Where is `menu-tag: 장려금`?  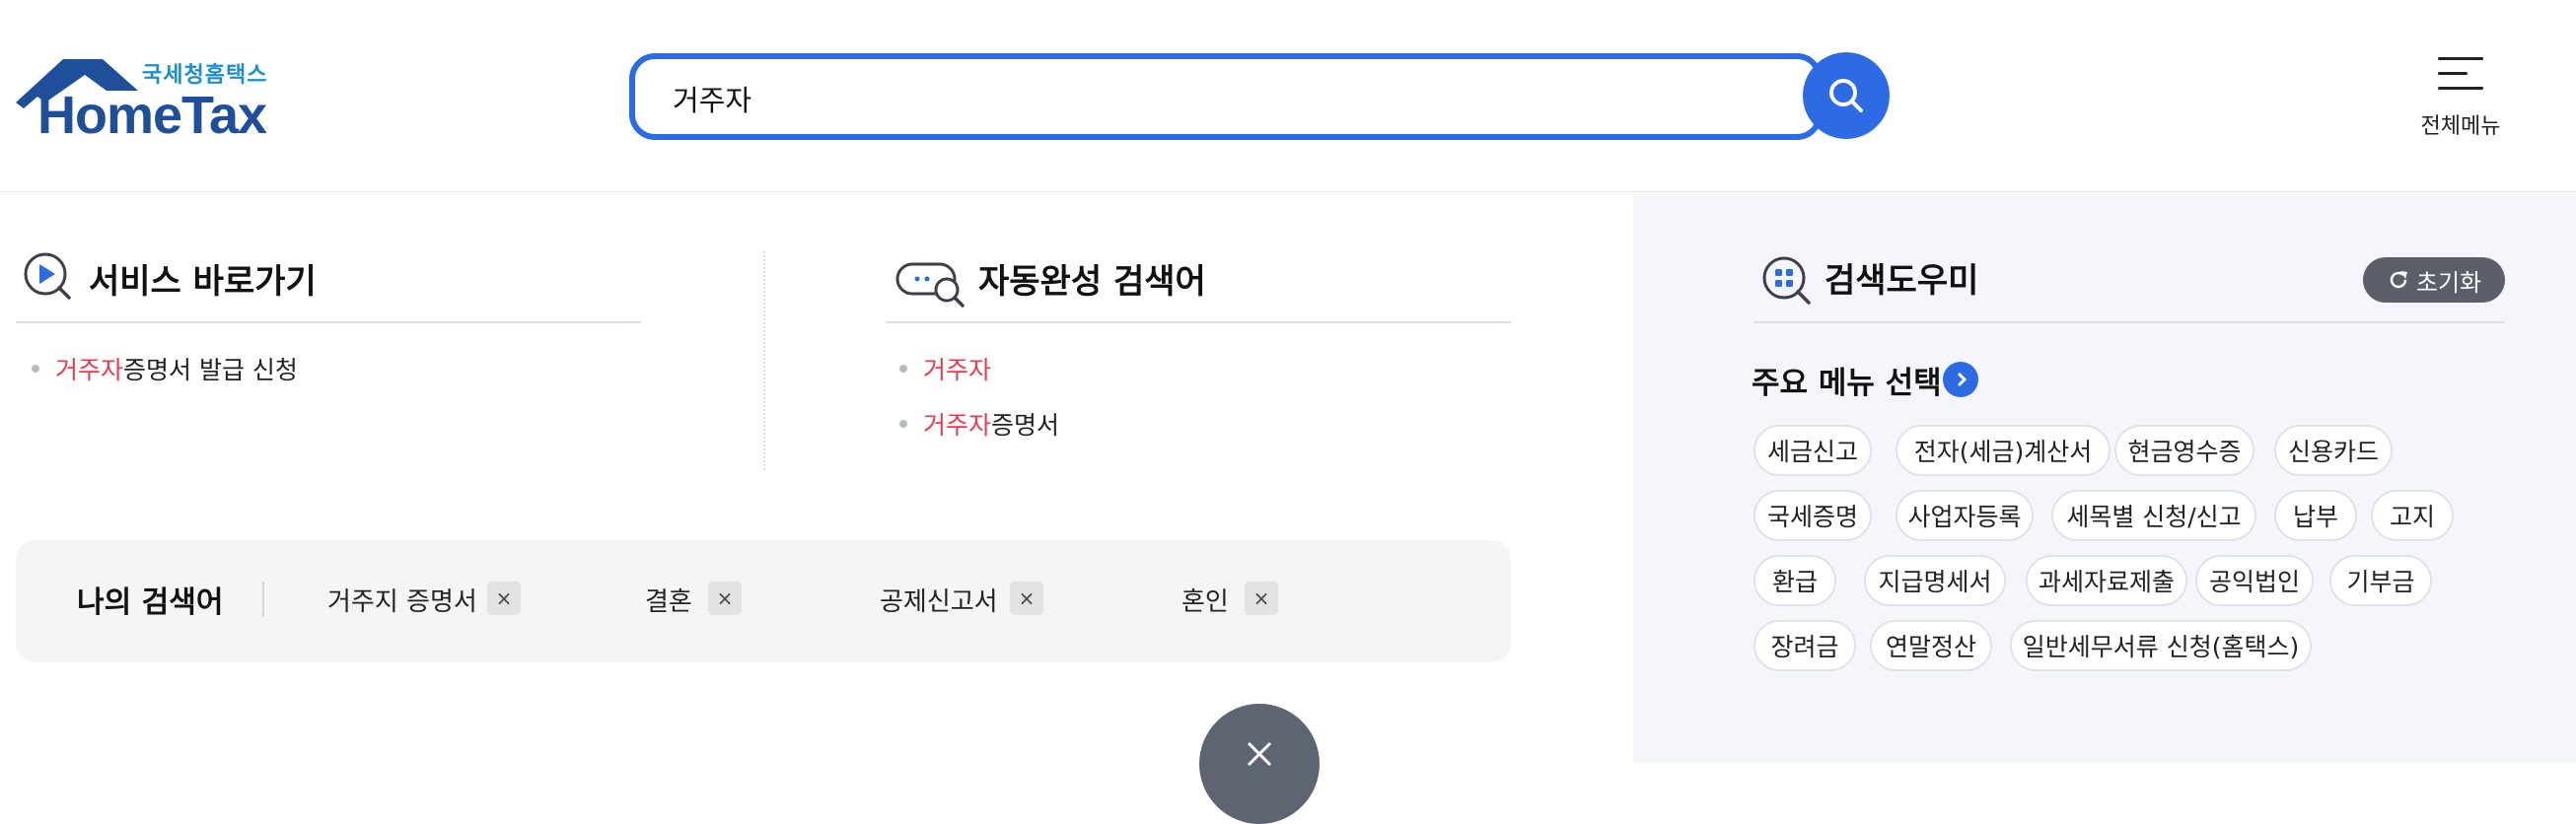
menu-tag: 장려금 is located at coordinates (1805, 645).